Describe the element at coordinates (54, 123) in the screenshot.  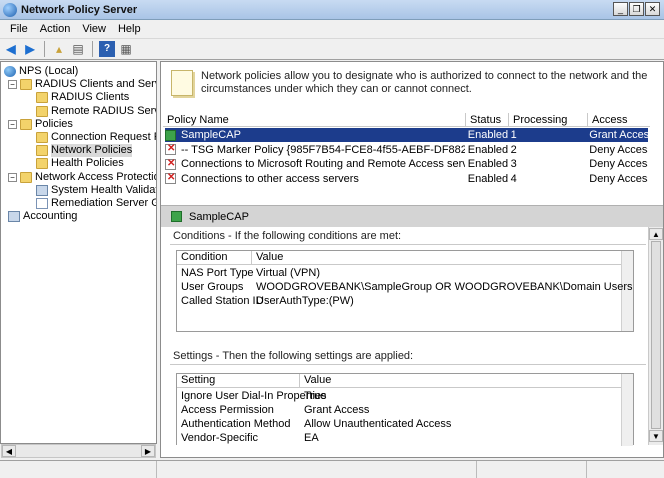
I see `tree-item-label: Policies` at that location.